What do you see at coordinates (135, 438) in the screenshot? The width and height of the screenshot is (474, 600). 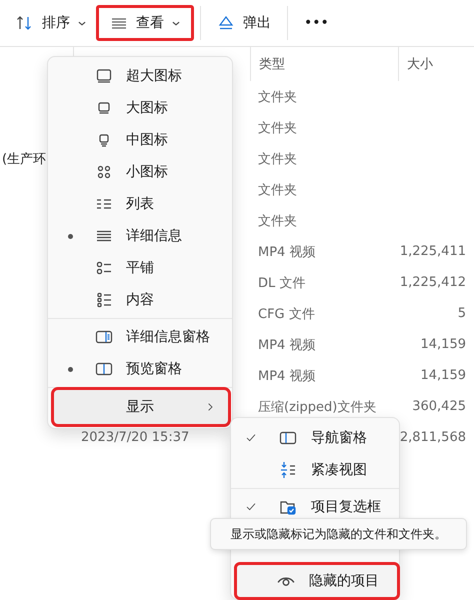 I see `date-cell-text: 2023/7/20 15:37` at bounding box center [135, 438].